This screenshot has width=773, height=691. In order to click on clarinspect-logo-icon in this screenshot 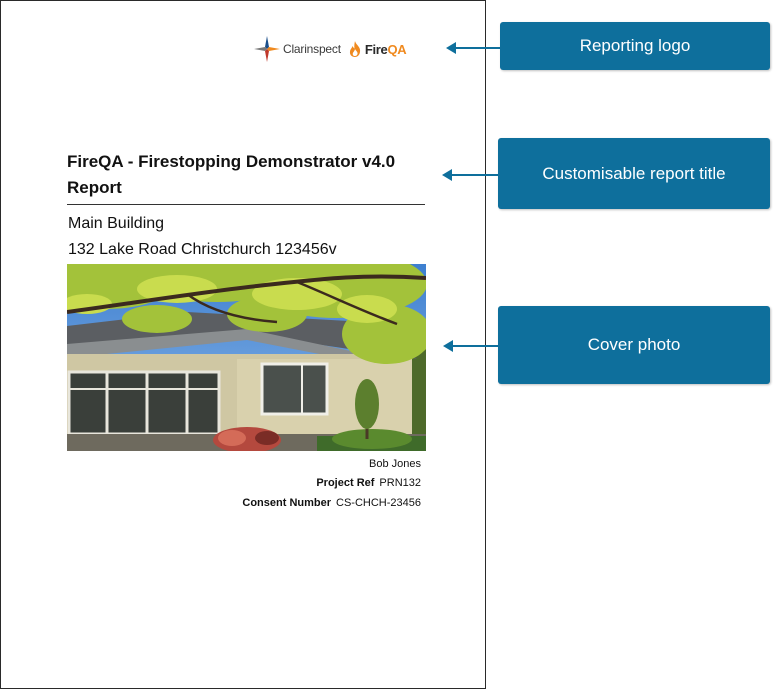, I will do `click(267, 49)`.